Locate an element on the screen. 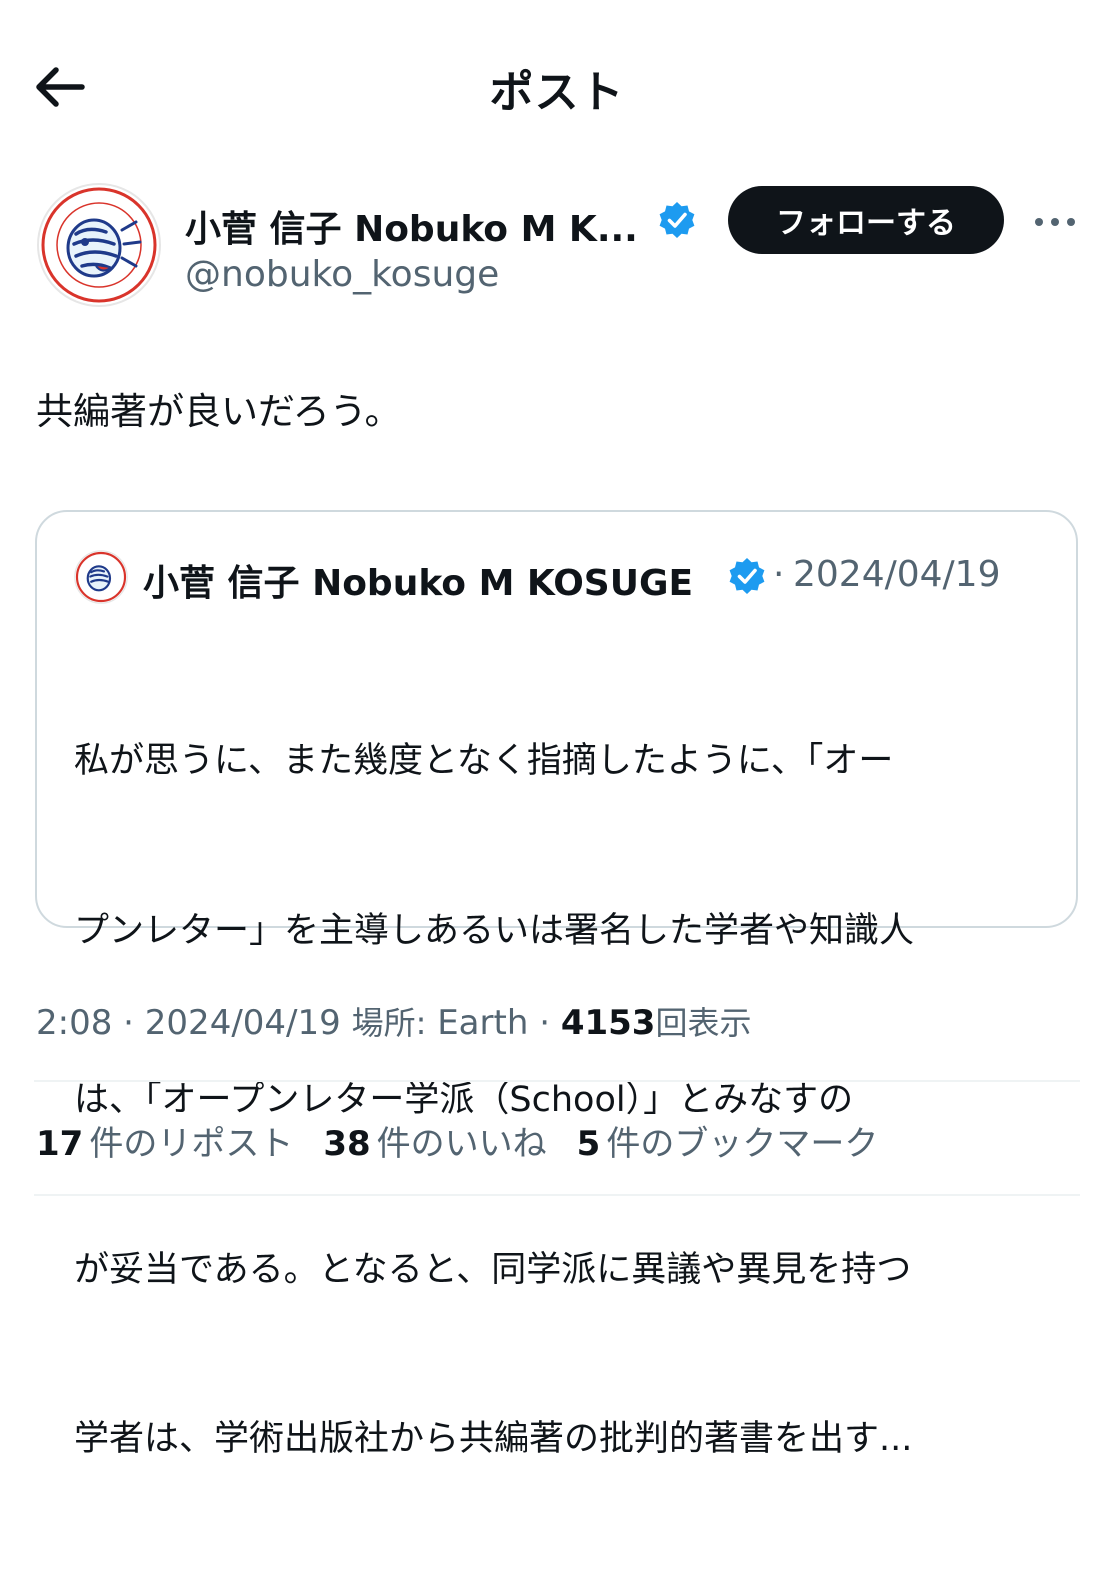 This screenshot has width=1114, height=1581. post-text: 共編著が良いだろう。 is located at coordinates (219, 411).